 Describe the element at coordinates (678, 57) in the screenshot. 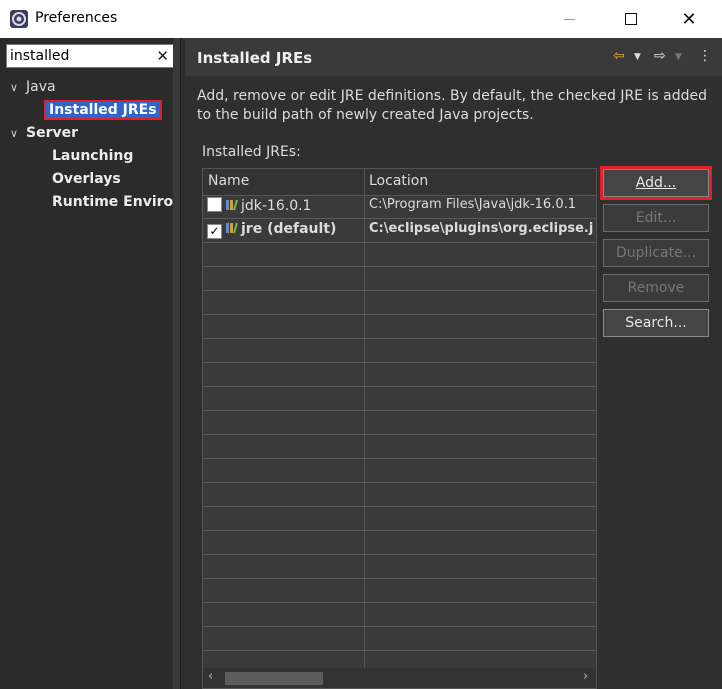

I see `forward-menu-chevron-icon: ▼` at that location.